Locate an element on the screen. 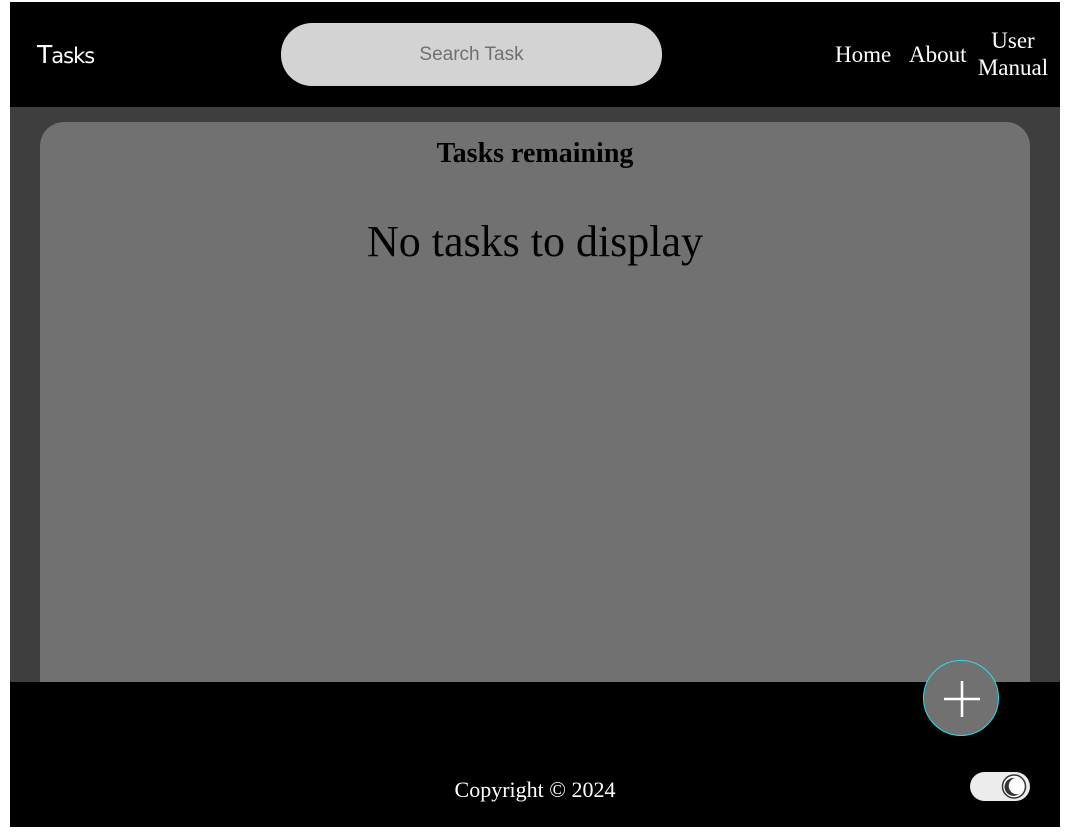  nav-home-link: Home is located at coordinates (863, 54).